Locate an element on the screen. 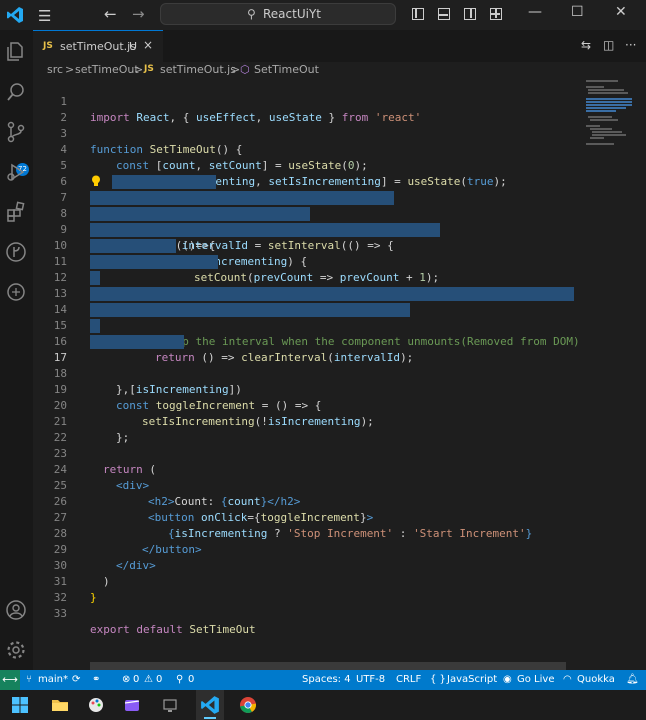  windows-taskbar is located at coordinates (323, 705).